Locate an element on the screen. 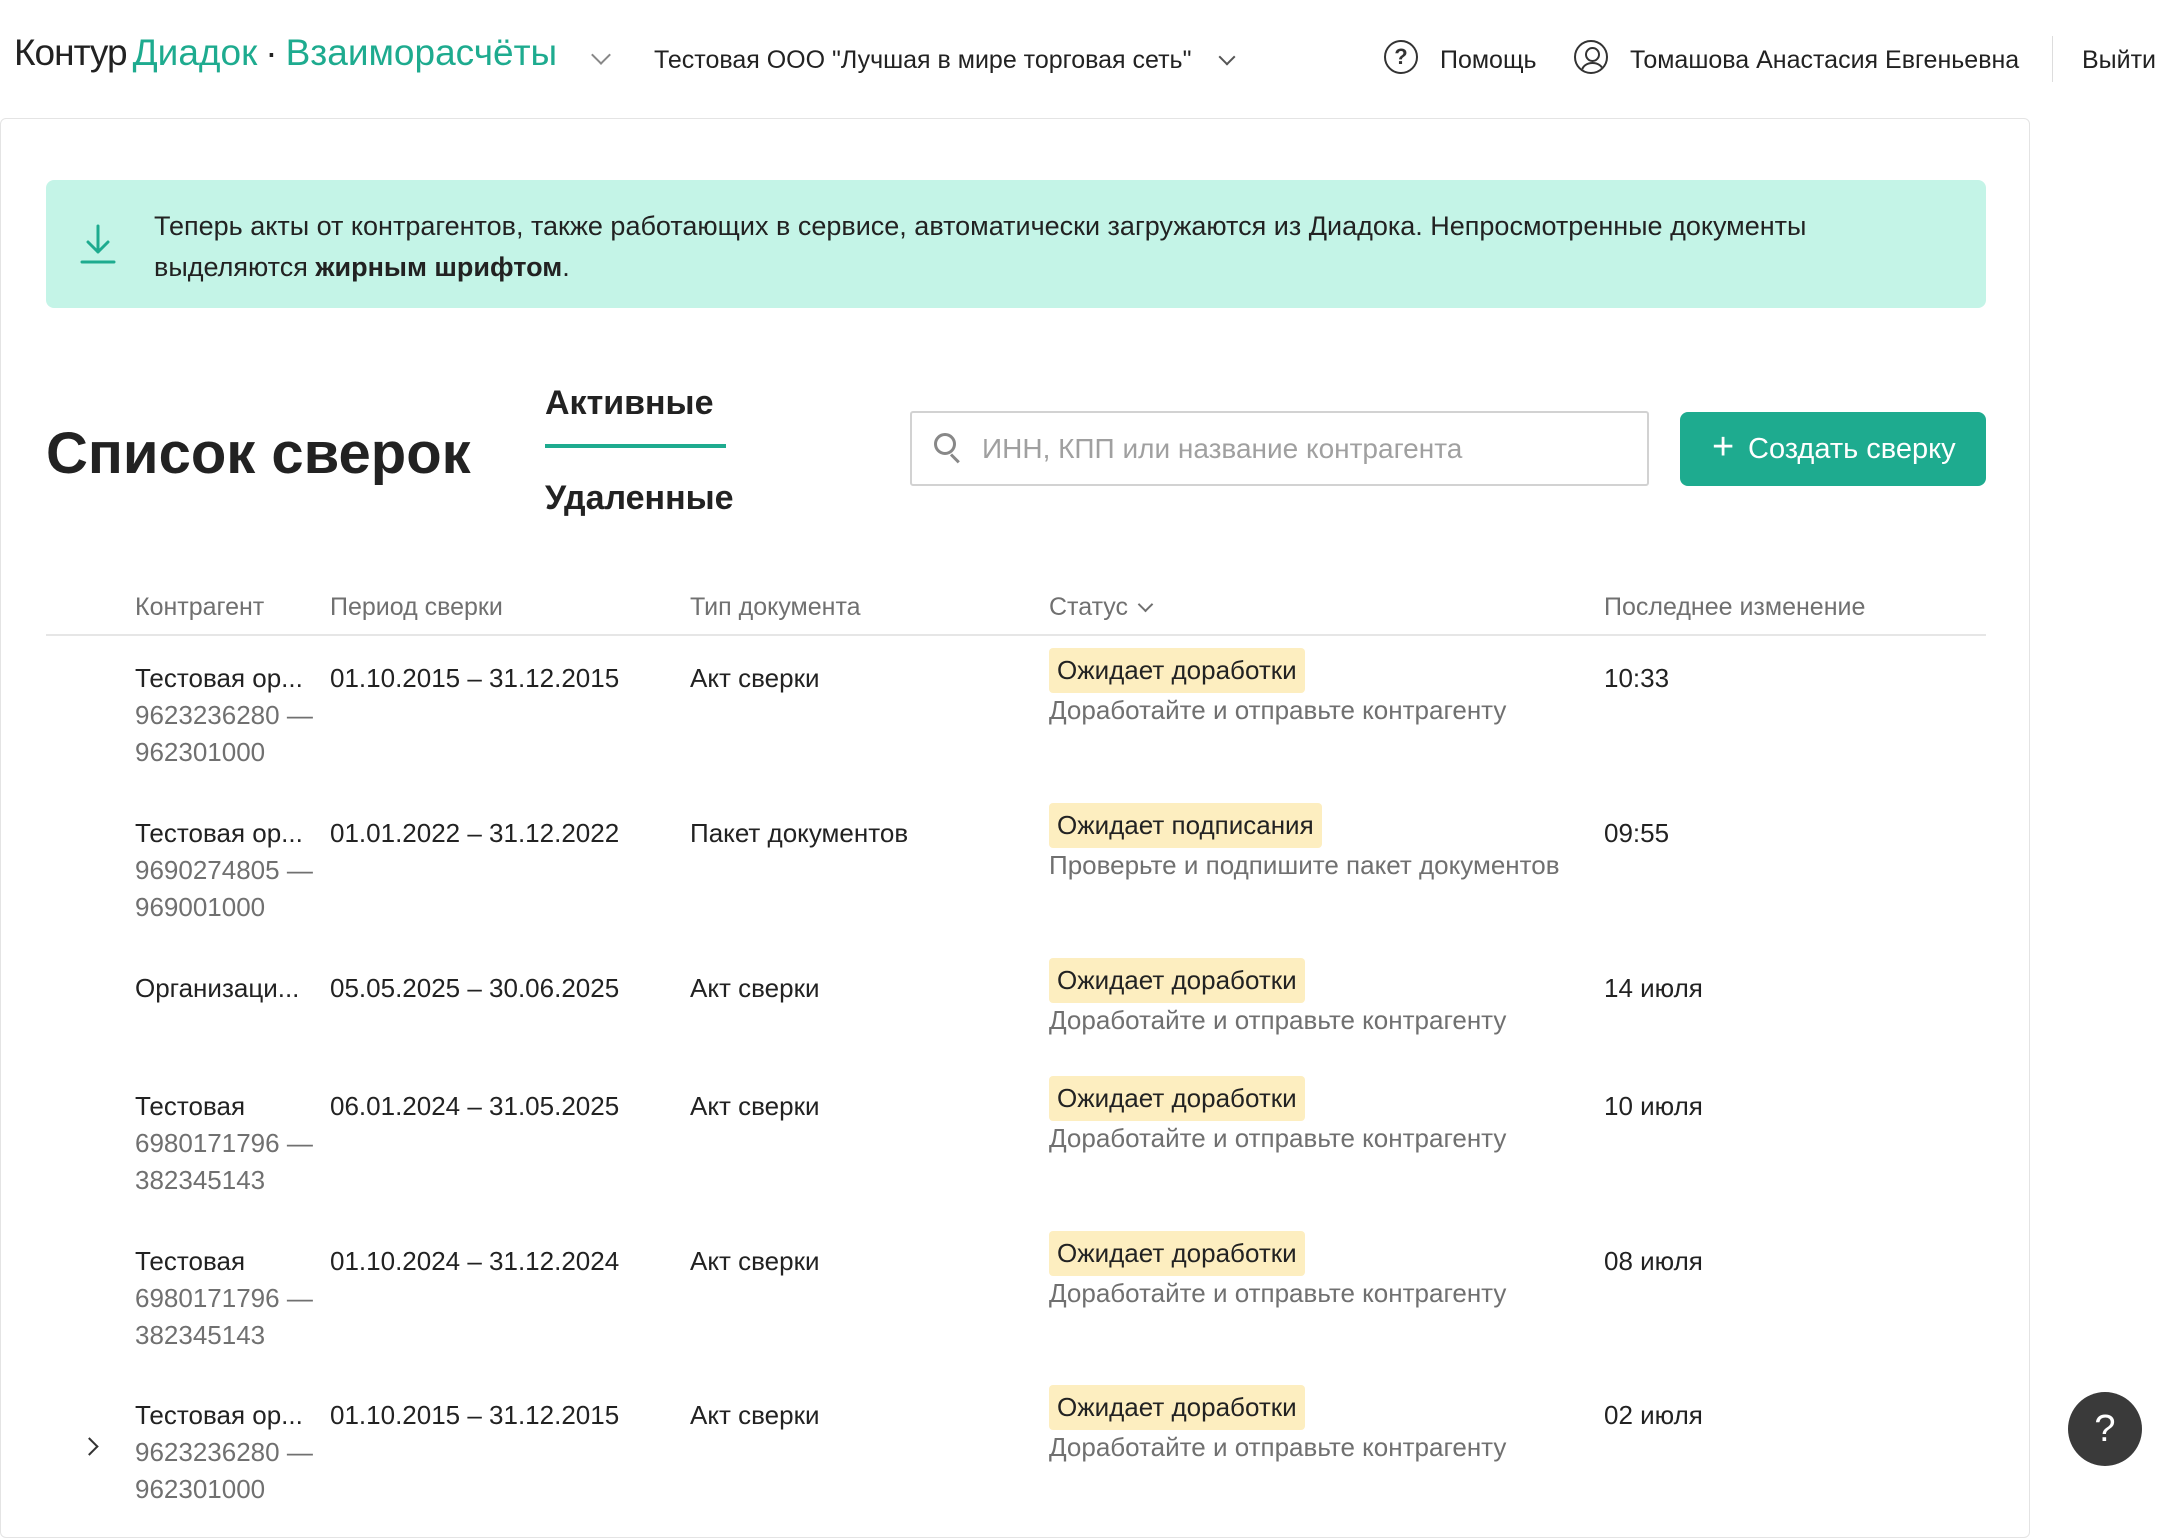 This screenshot has height=1538, width=2160. column-header-status: Статус is located at coordinates (1101, 607).